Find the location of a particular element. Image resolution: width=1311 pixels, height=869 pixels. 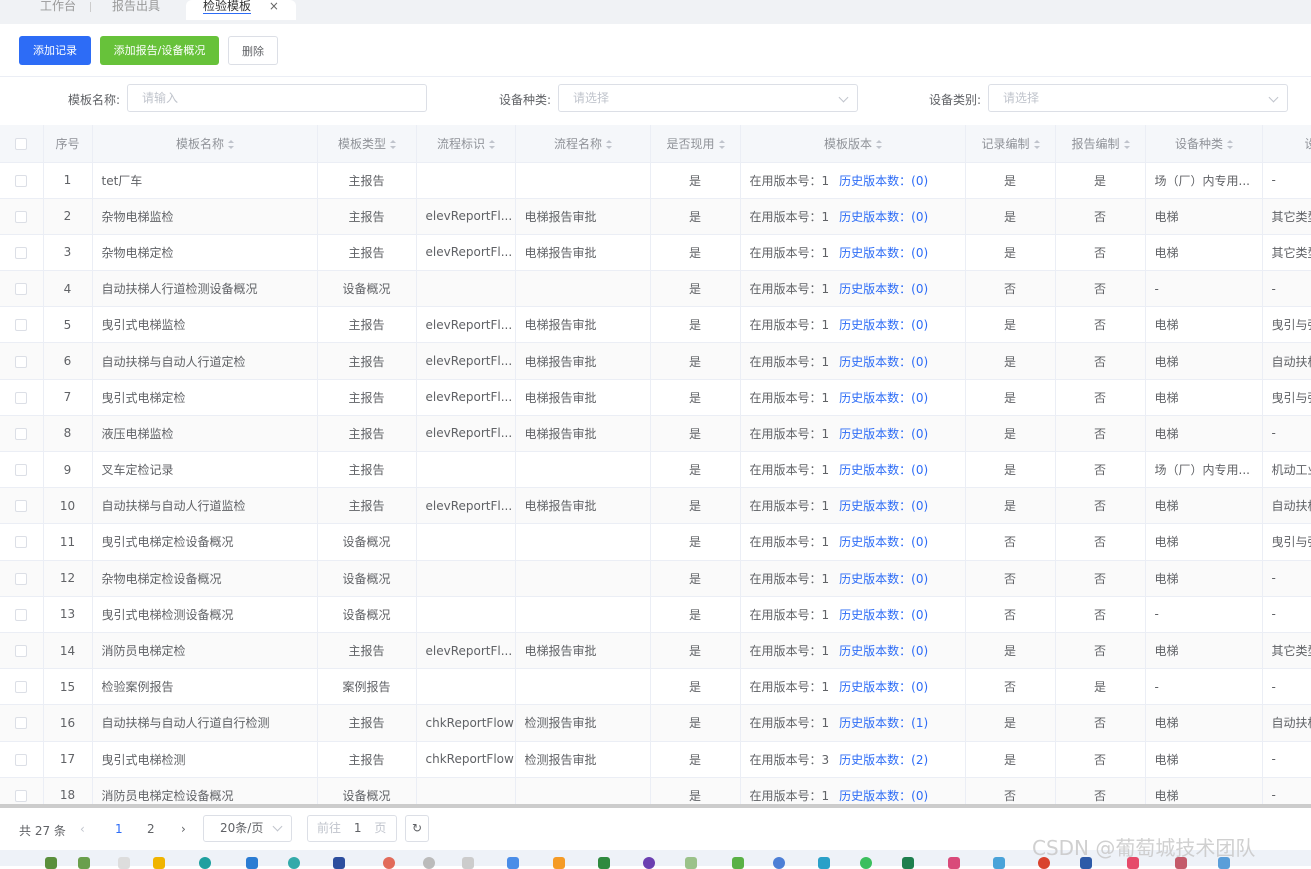

select-all-checkbox is located at coordinates (22, 144).